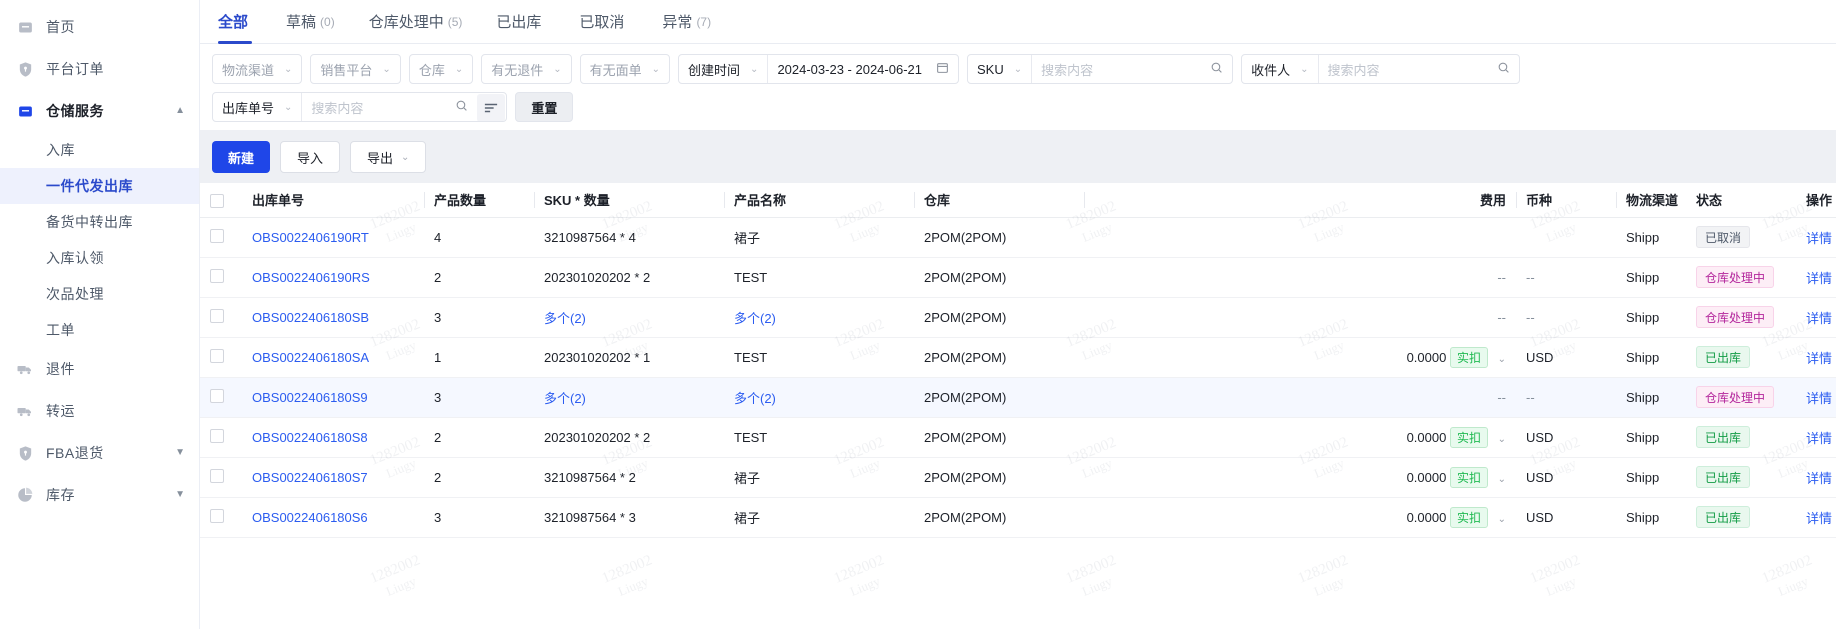  Describe the element at coordinates (310, 317) in the screenshot. I see `order-no-link: OBS0022406180SB` at that location.